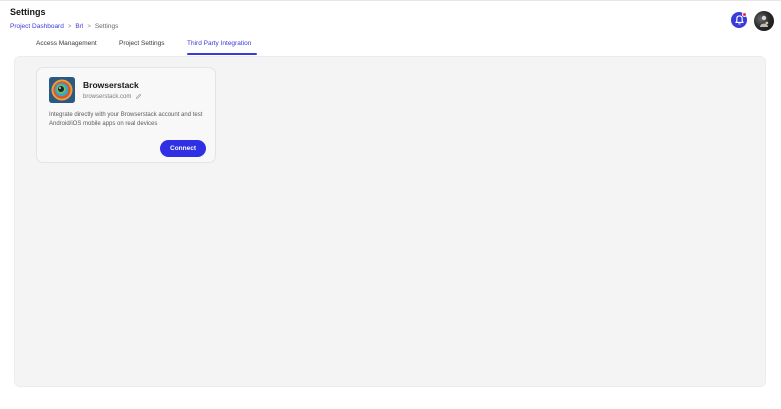  What do you see at coordinates (222, 54) in the screenshot?
I see `active-tab-indicator` at bounding box center [222, 54].